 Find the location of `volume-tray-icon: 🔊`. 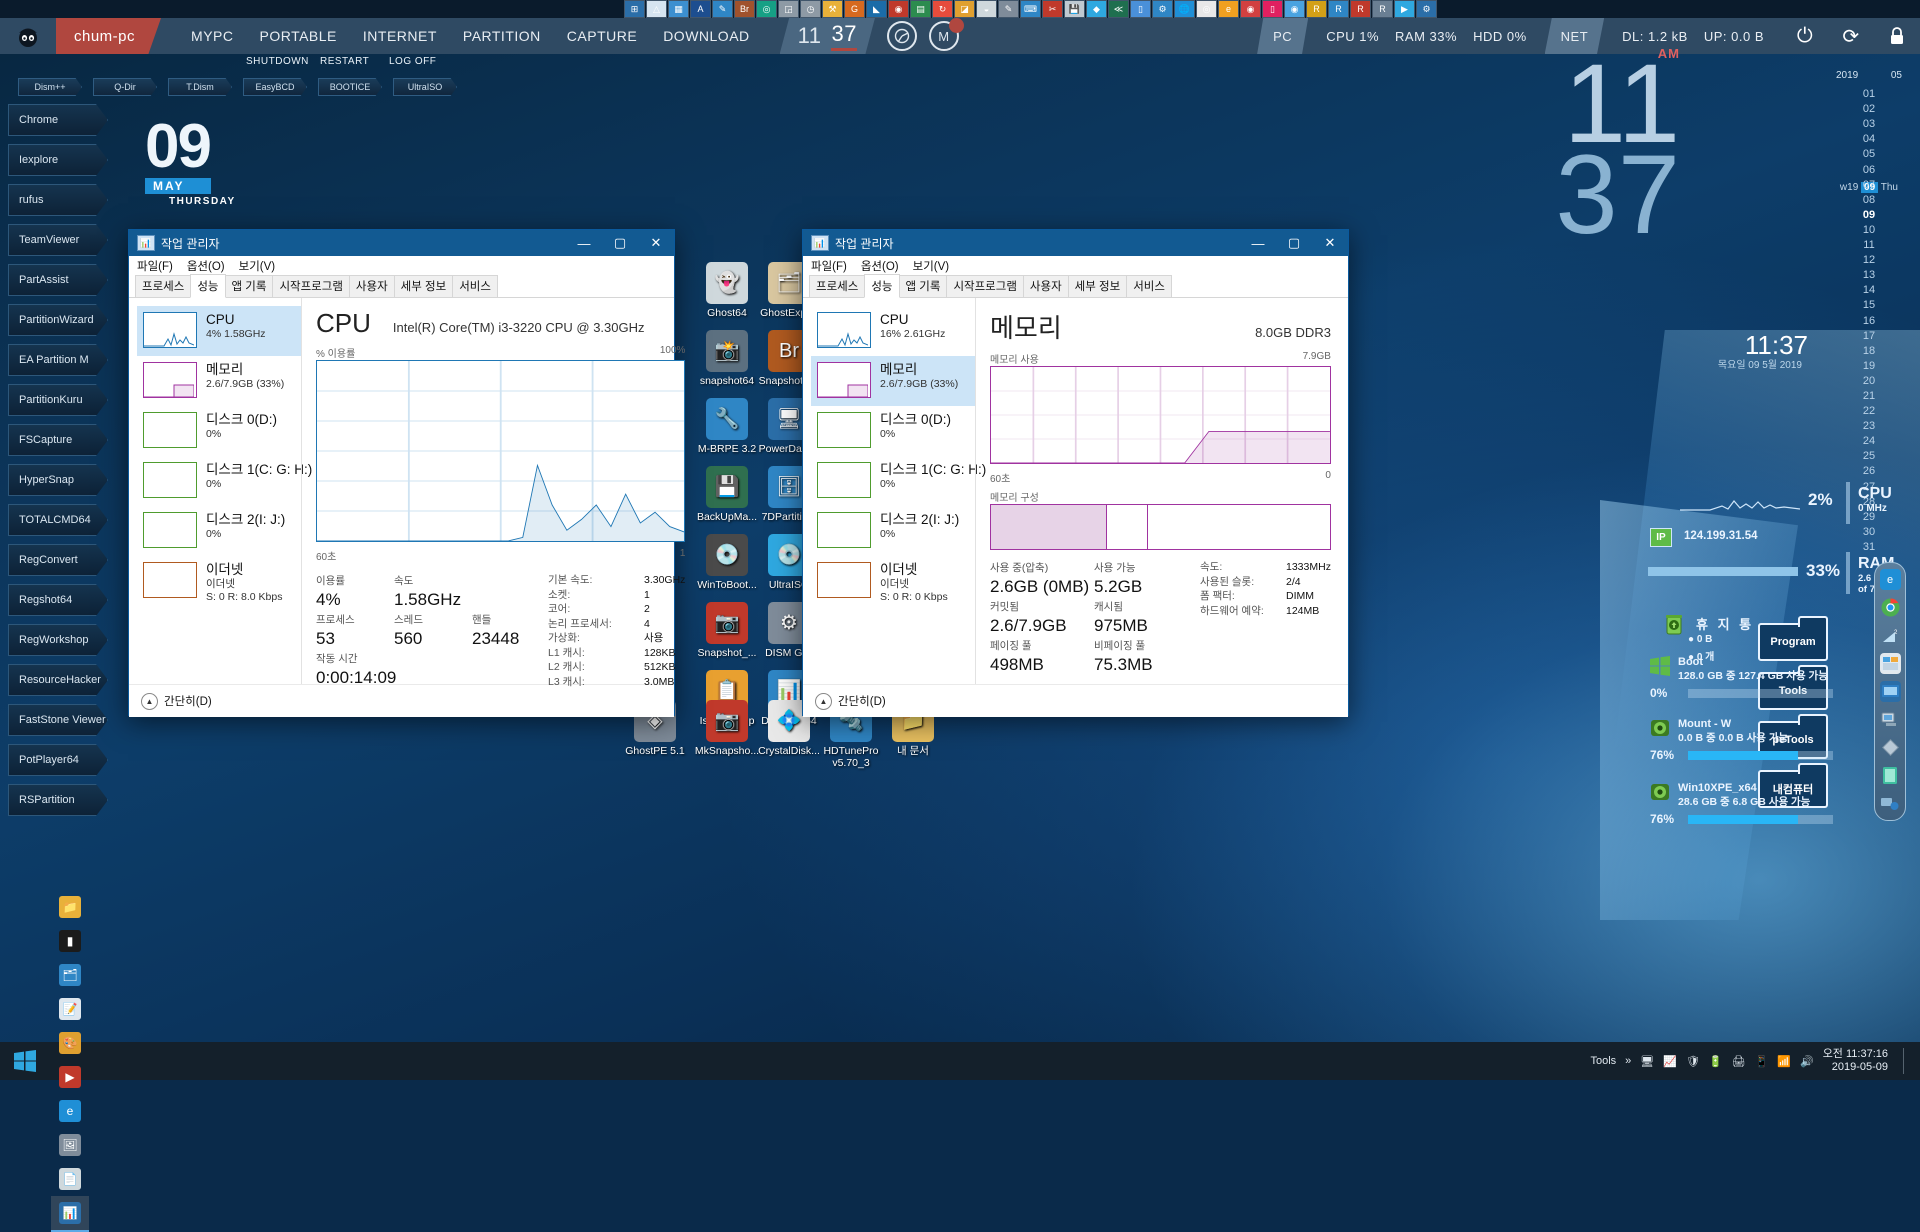

volume-tray-icon: 🔊 is located at coordinates (1807, 1061).